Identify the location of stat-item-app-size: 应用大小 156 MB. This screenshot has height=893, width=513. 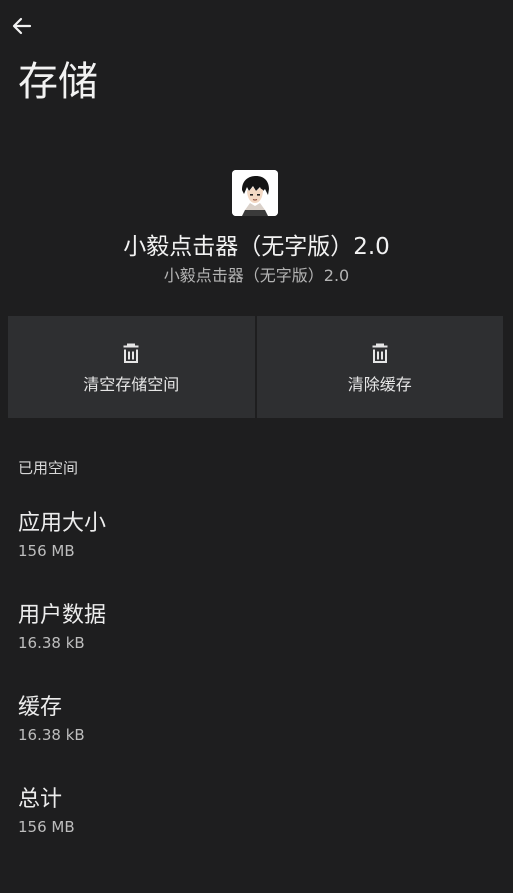
(253, 535).